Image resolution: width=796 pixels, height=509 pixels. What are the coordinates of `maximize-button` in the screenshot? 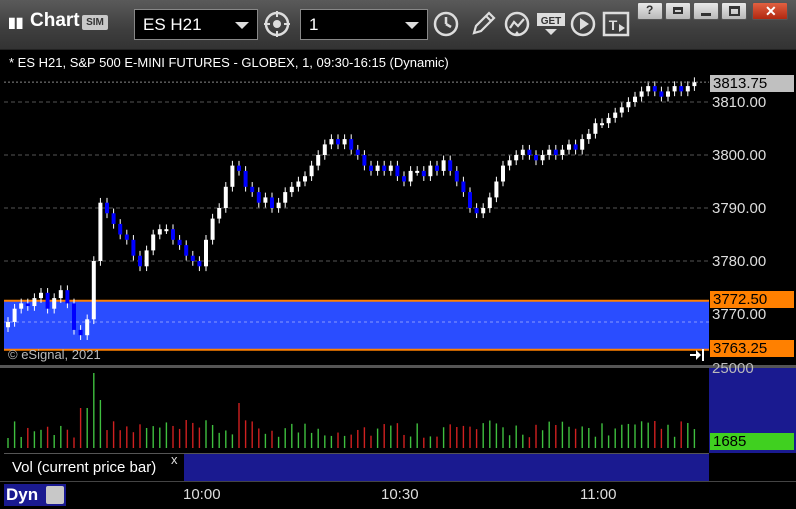 It's located at (734, 11).